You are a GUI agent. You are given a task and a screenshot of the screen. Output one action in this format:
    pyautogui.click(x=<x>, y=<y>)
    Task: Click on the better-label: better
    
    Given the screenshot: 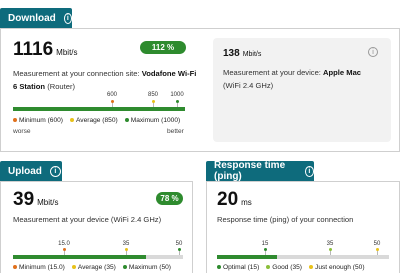 What is the action you would take?
    pyautogui.click(x=175, y=131)
    